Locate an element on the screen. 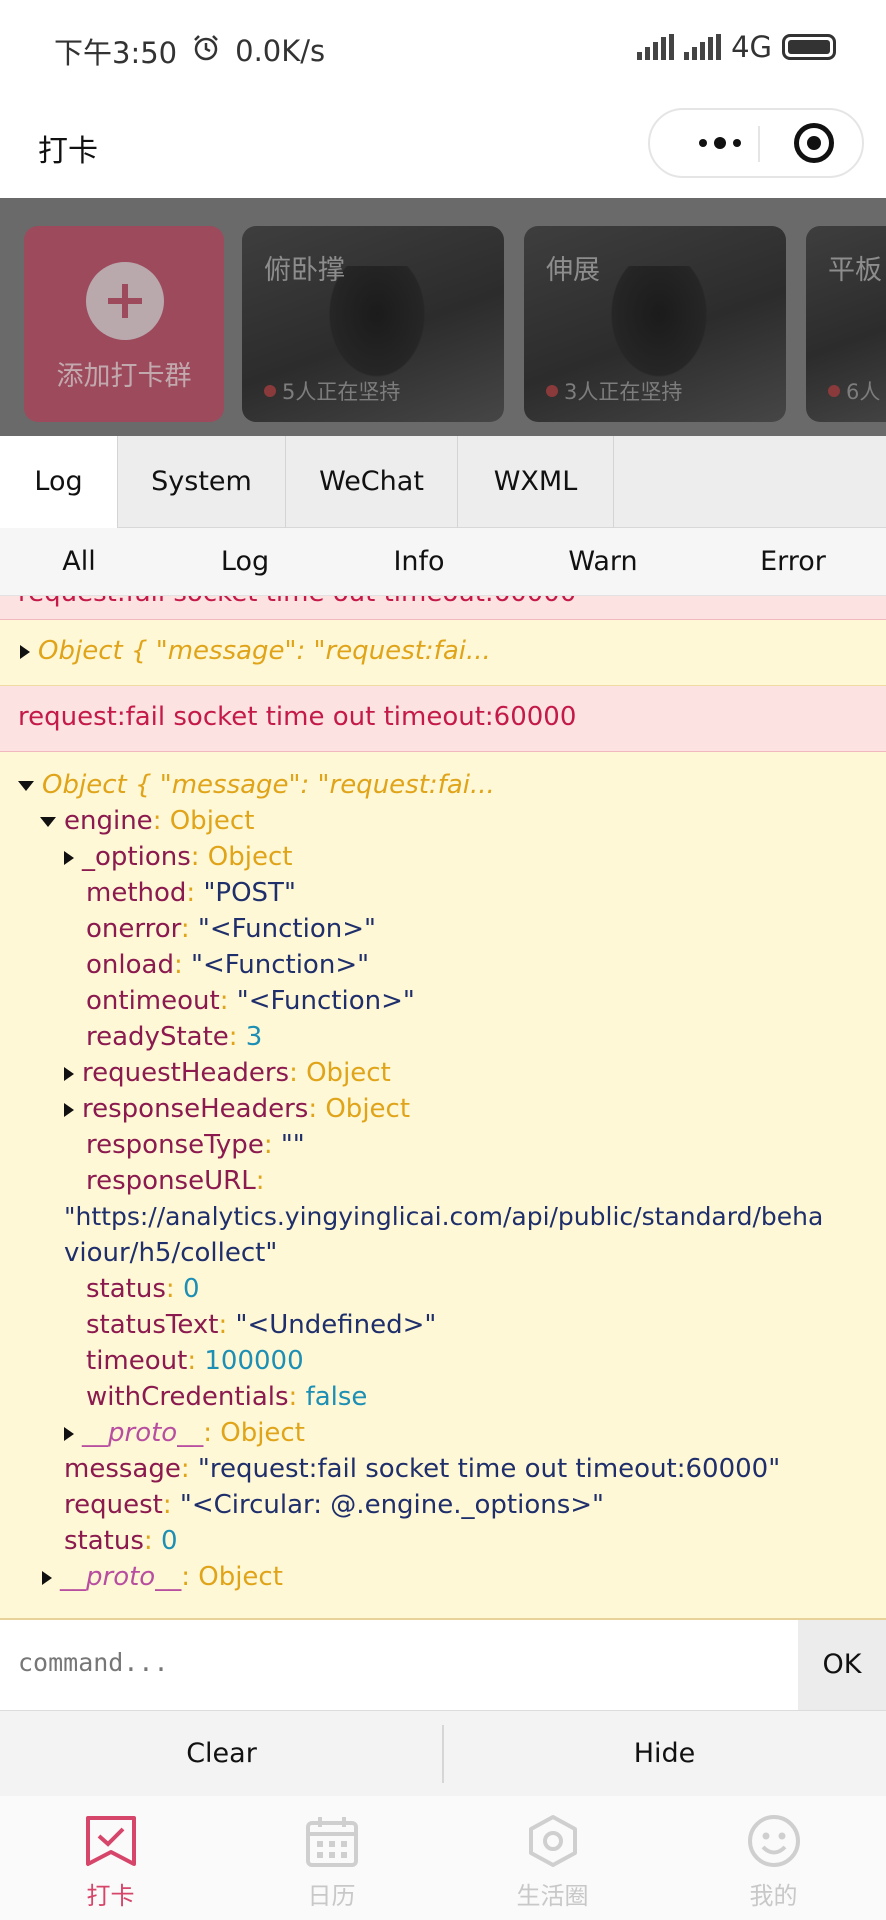  group-card: 俯卧撑 5人正在坚持 is located at coordinates (373, 324).